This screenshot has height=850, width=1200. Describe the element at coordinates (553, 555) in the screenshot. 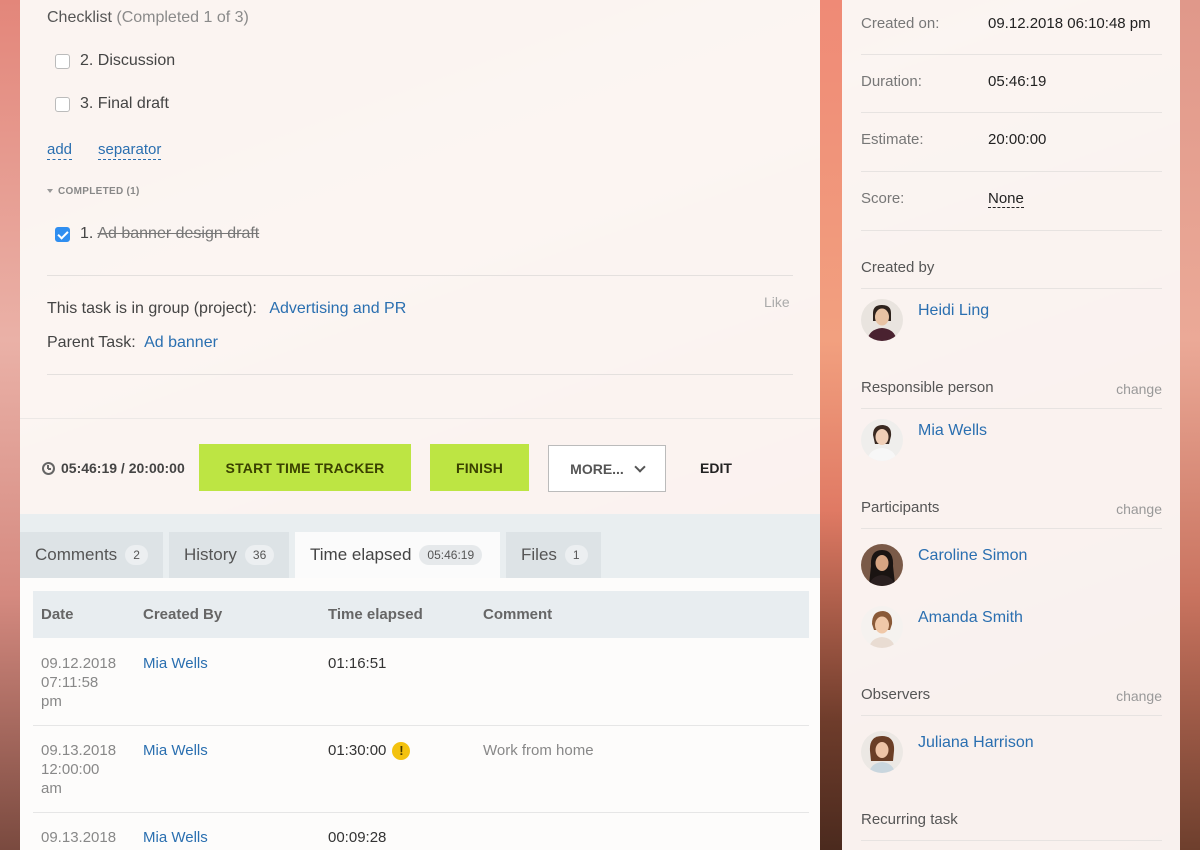

I see `tab-files: Files 1` at that location.